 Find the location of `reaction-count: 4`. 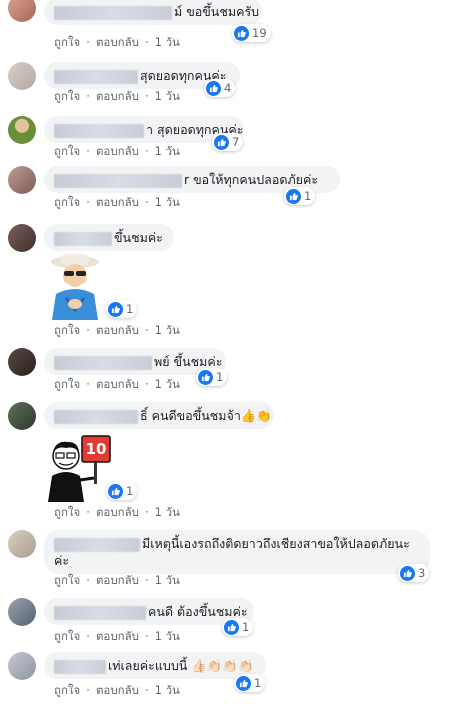

reaction-count: 4 is located at coordinates (220, 88).